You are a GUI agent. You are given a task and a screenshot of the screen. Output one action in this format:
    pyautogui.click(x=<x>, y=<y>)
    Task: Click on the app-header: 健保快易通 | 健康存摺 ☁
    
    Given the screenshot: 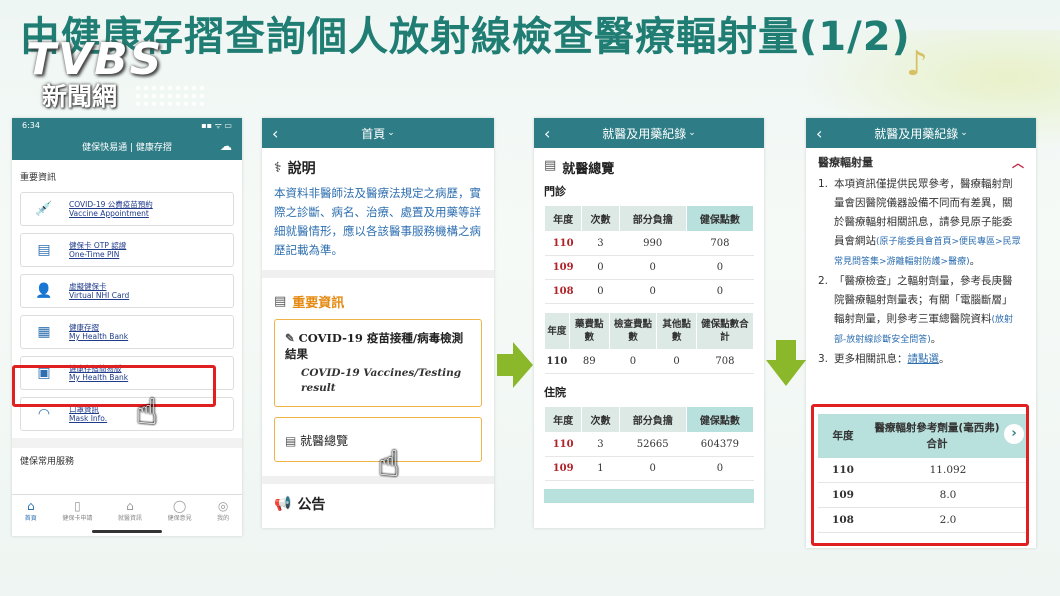 What is the action you would take?
    pyautogui.click(x=127, y=146)
    